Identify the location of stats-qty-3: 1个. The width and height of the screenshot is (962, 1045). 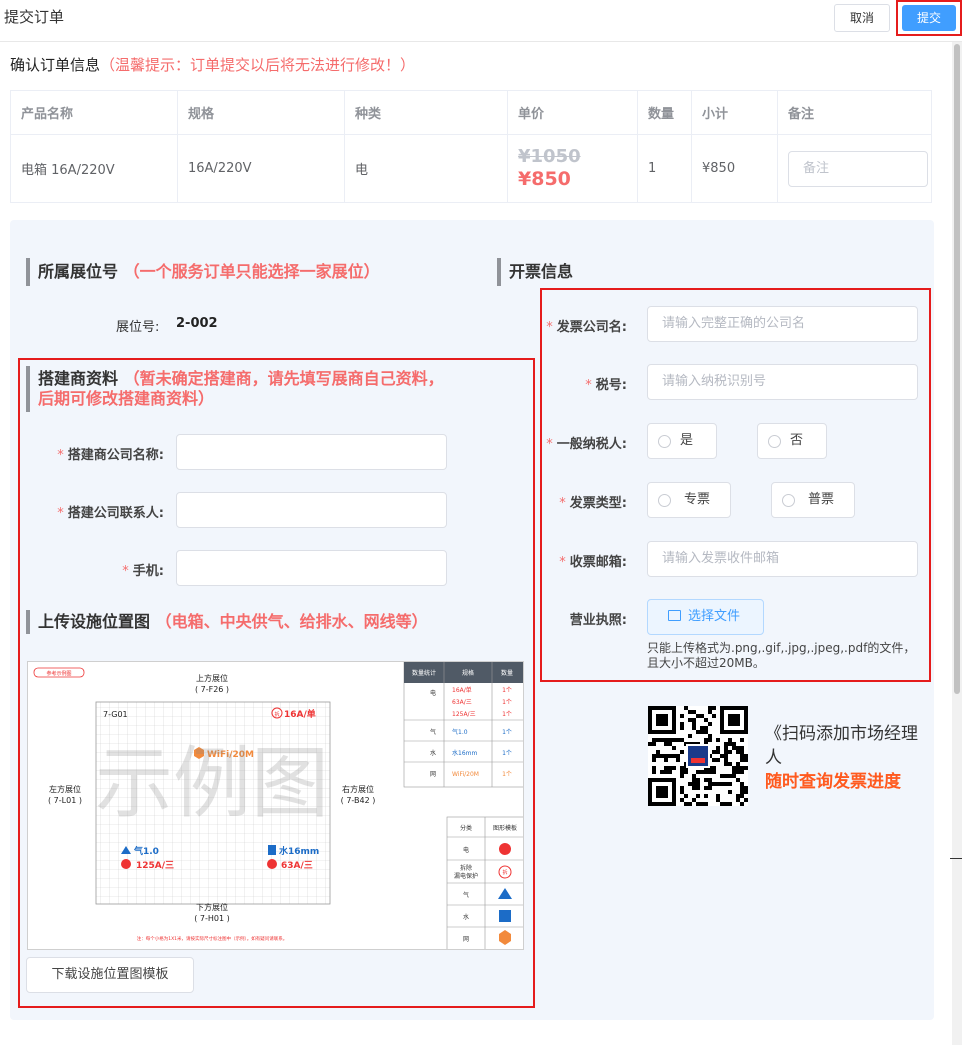
(507, 774).